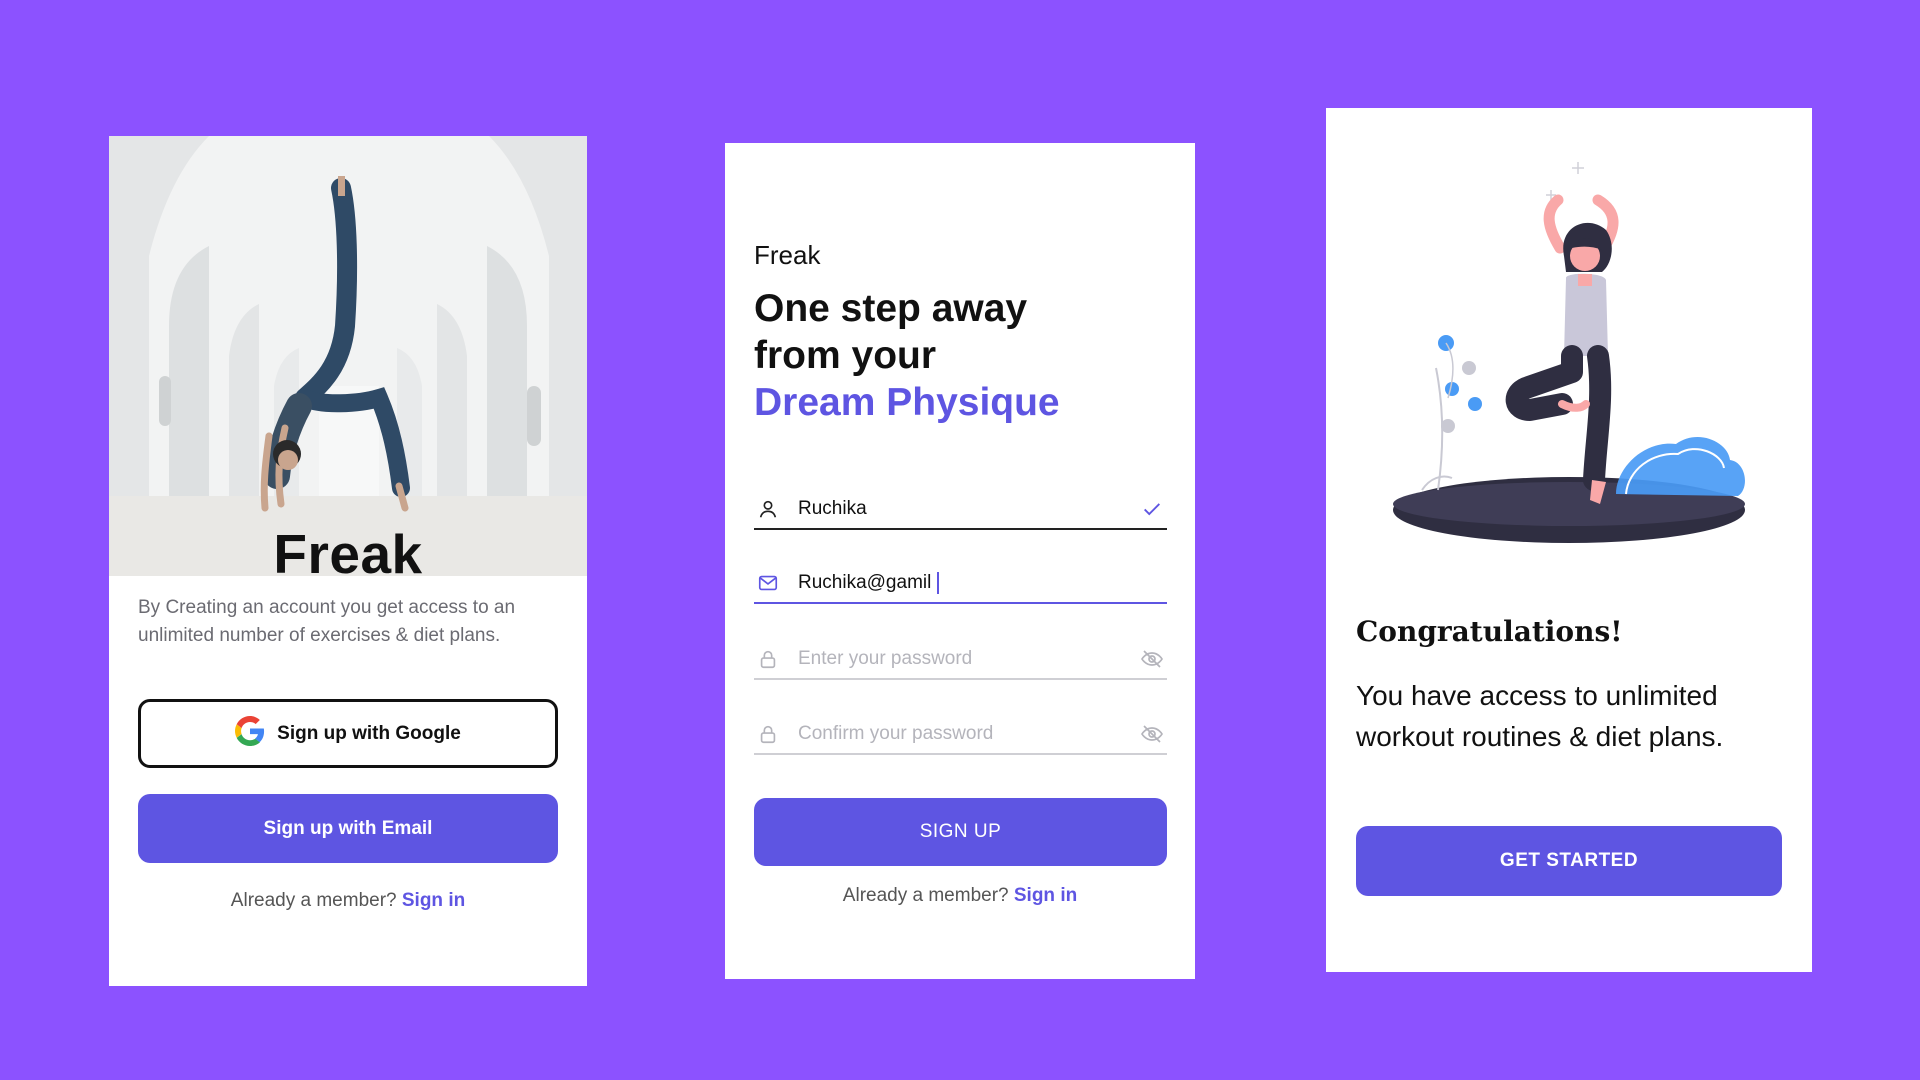  I want to click on headline-line2: from your, so click(845, 355).